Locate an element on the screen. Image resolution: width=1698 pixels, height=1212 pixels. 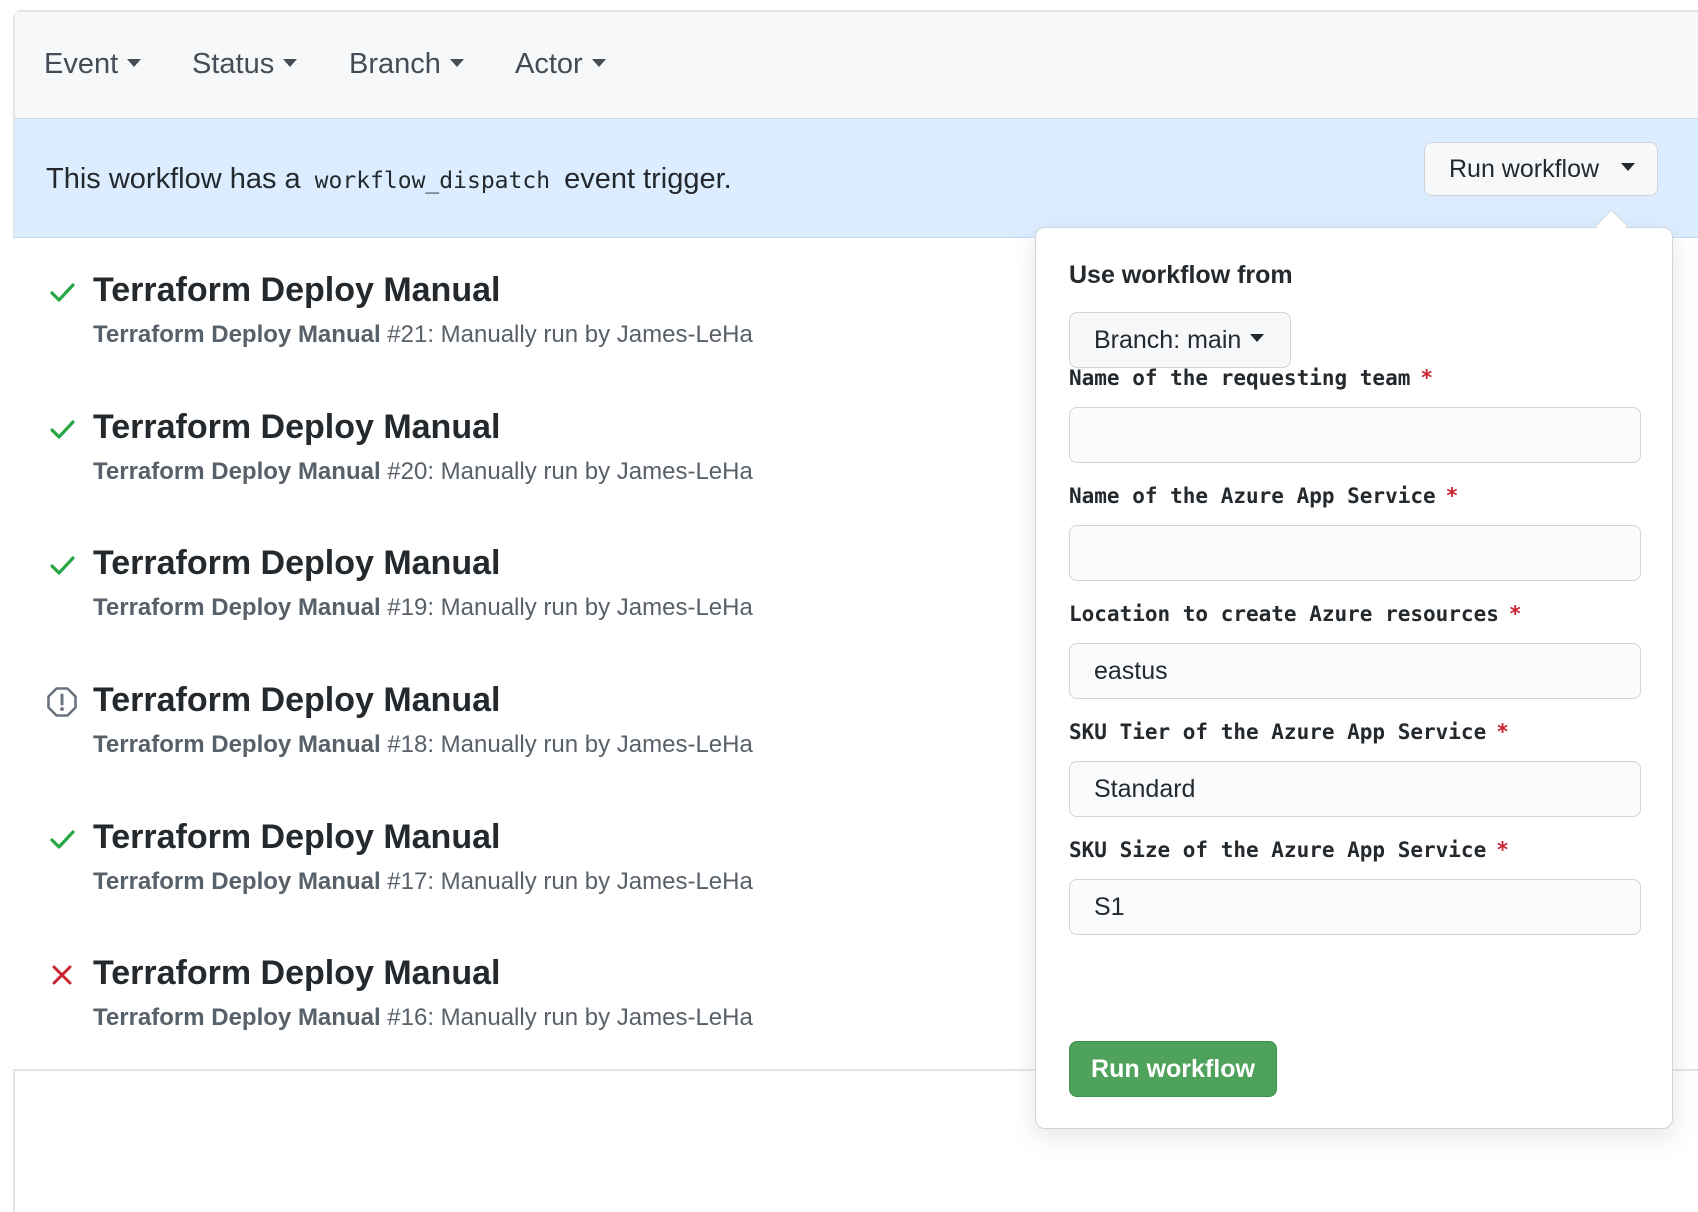
filter-event: Event is located at coordinates (93, 64).